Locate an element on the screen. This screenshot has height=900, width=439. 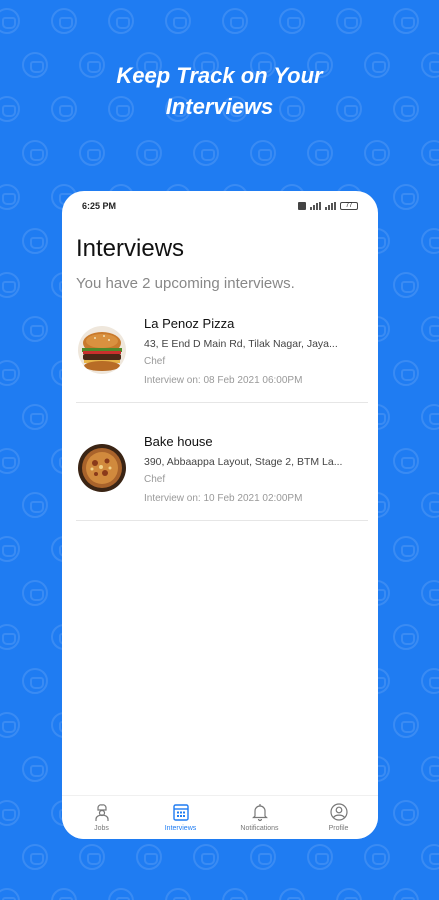
status-bar: 6:25 PM 77 is located at coordinates (220, 206).